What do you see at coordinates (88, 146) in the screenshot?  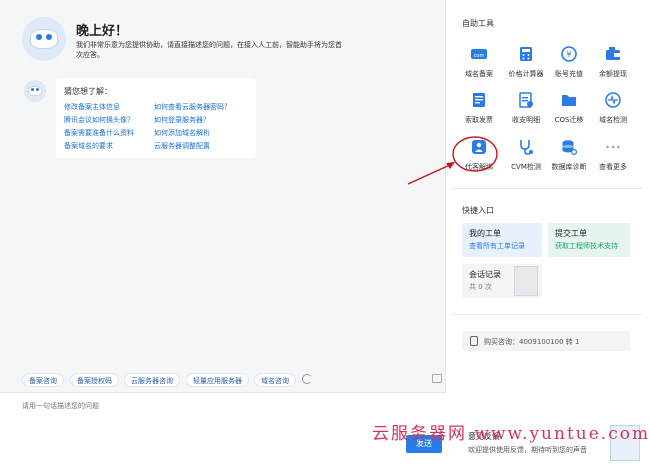 I see `suggestion-link: 备案域名的要求` at bounding box center [88, 146].